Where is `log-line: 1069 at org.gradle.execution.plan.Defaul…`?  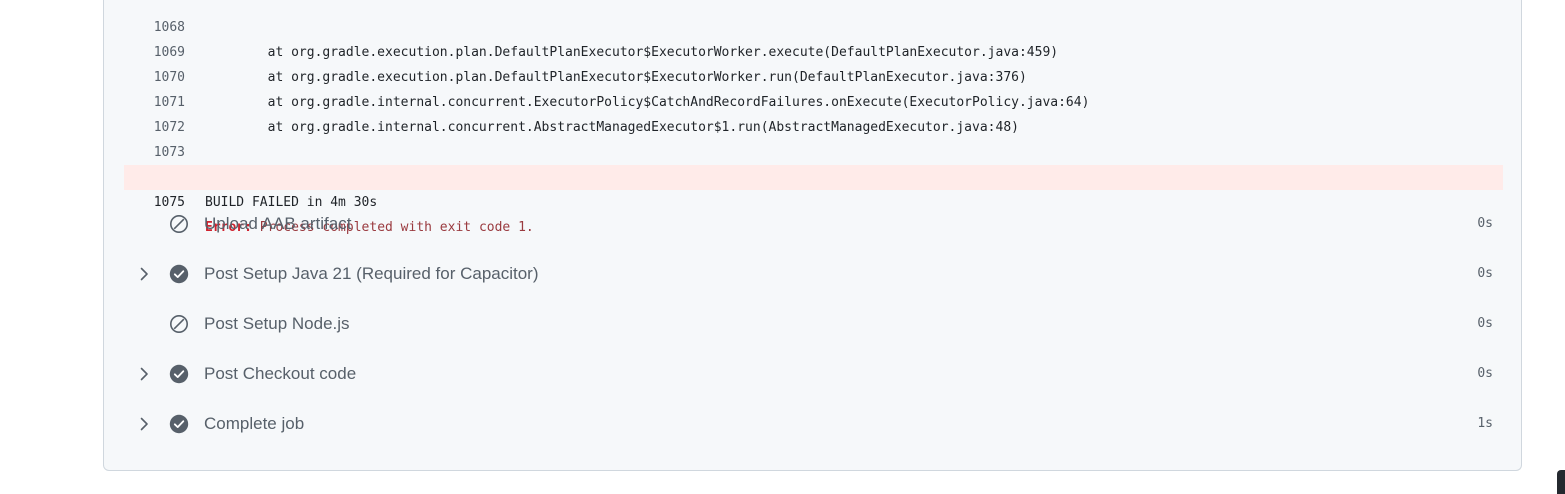 log-line: 1069 at org.gradle.execution.plan.Defaul… is located at coordinates (813, 50).